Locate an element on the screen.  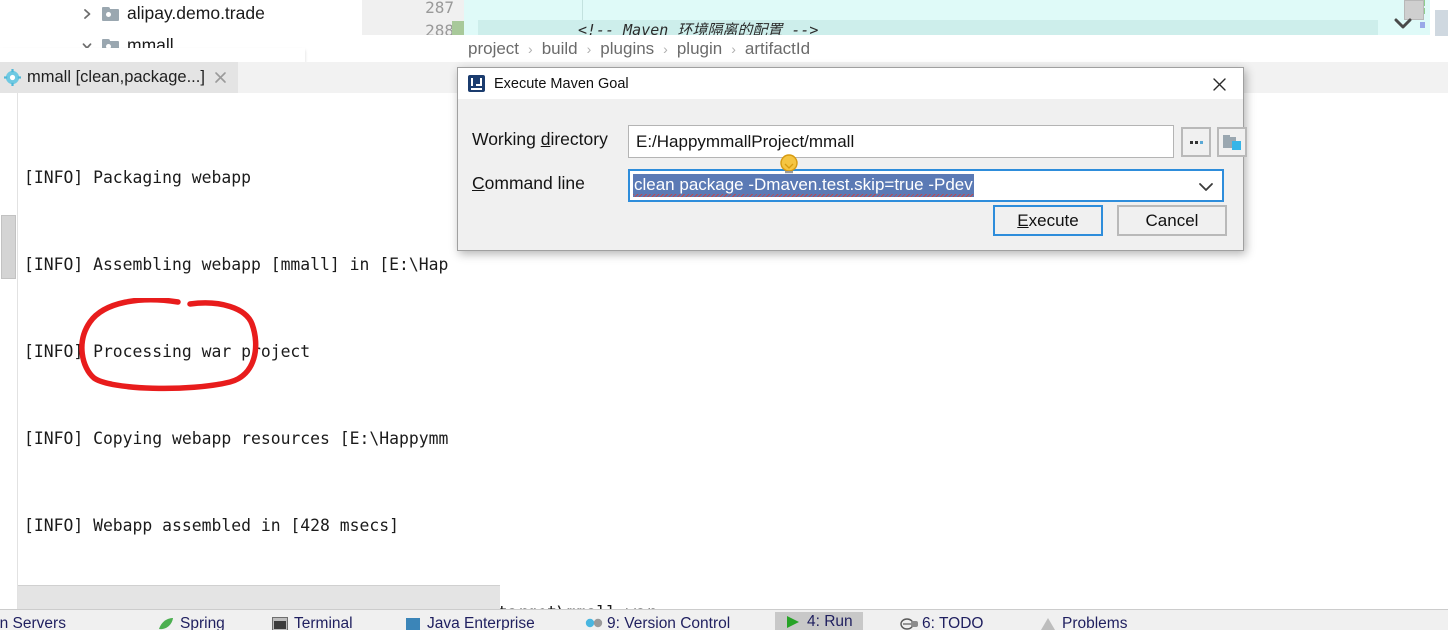
working-directory-value: E:/HappymmallProject/mmall is located at coordinates (745, 141).